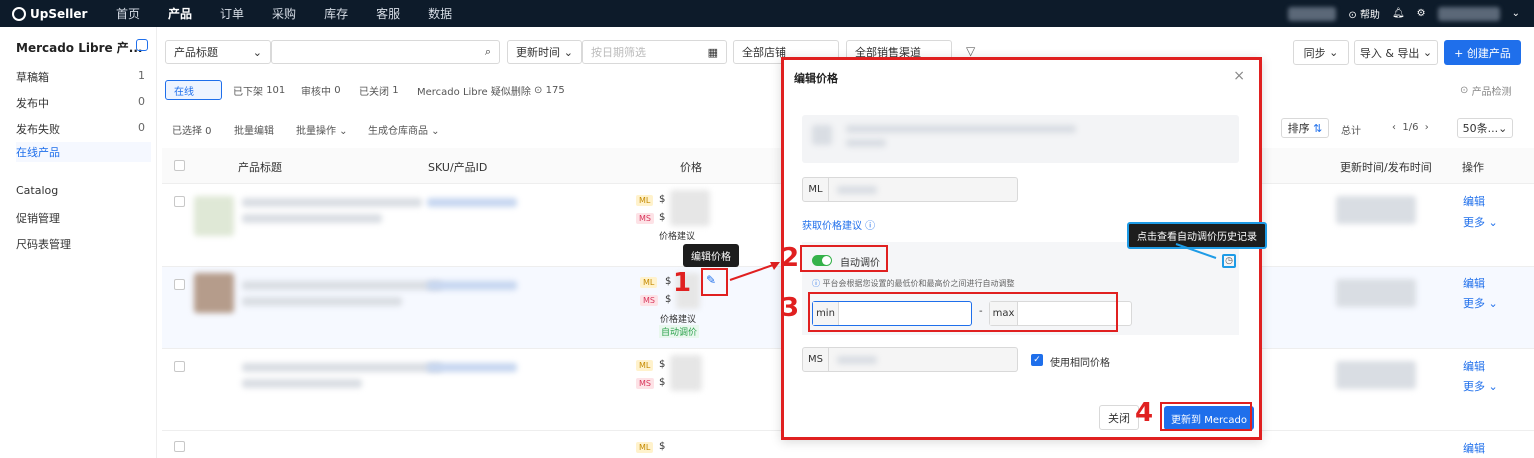 The width and height of the screenshot is (1534, 458). What do you see at coordinates (260, 167) in the screenshot?
I see `col-title: 产品标题` at bounding box center [260, 167].